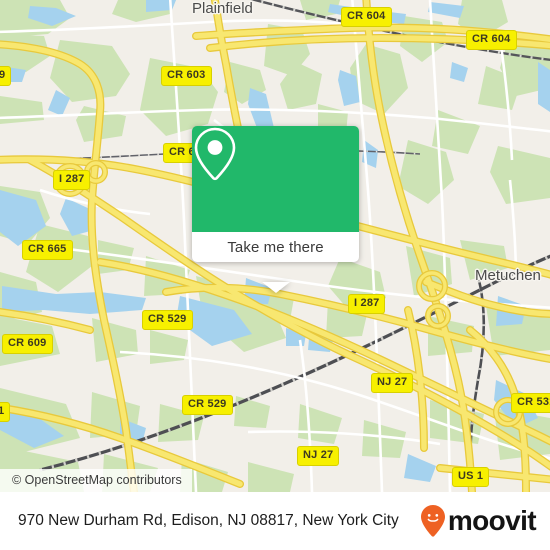  Describe the element at coordinates (186, 76) in the screenshot. I see `shield-cr-603: CR 603` at that location.